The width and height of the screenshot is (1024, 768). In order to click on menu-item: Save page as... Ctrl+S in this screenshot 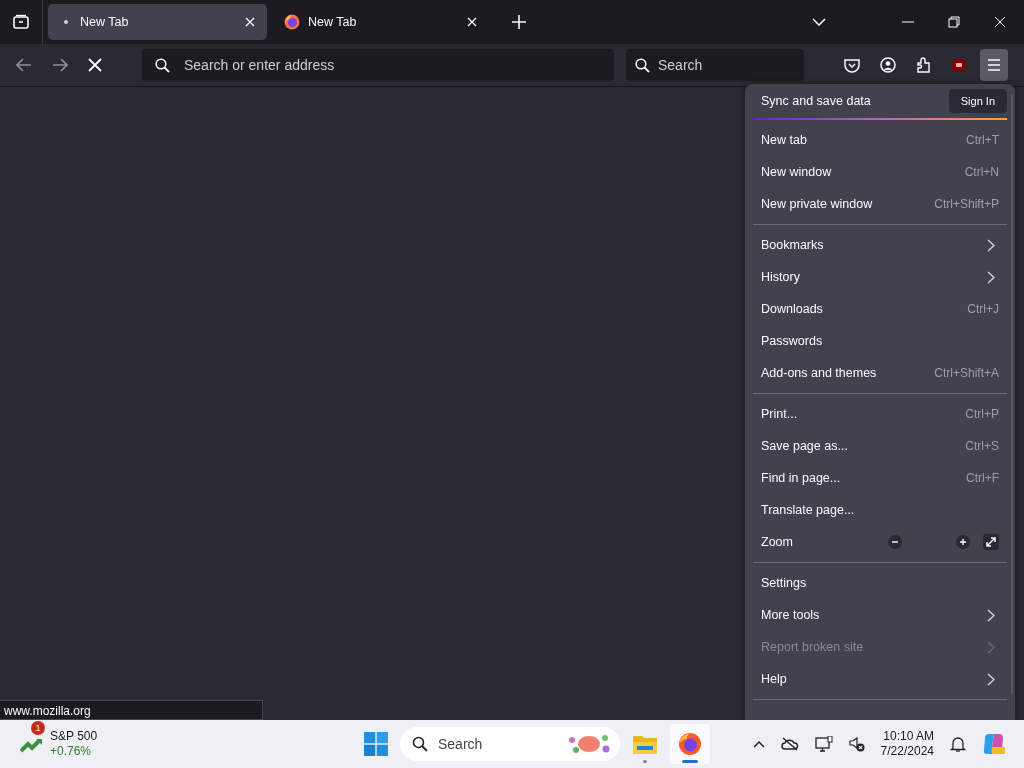, I will do `click(880, 446)`.